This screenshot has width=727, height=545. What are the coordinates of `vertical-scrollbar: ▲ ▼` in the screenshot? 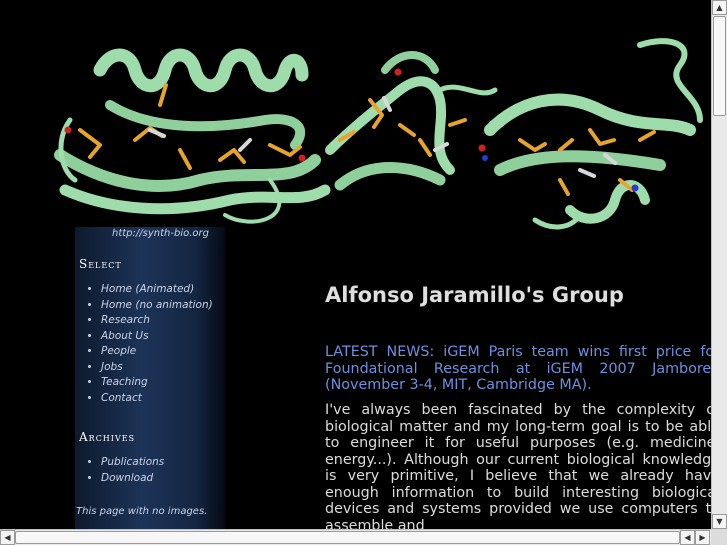 It's located at (719, 264).